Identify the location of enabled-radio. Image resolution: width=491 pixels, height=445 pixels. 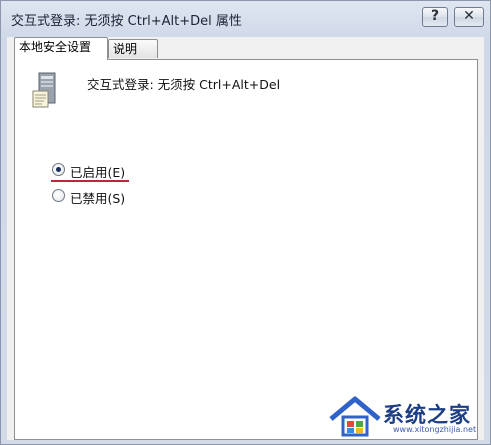
(58, 169).